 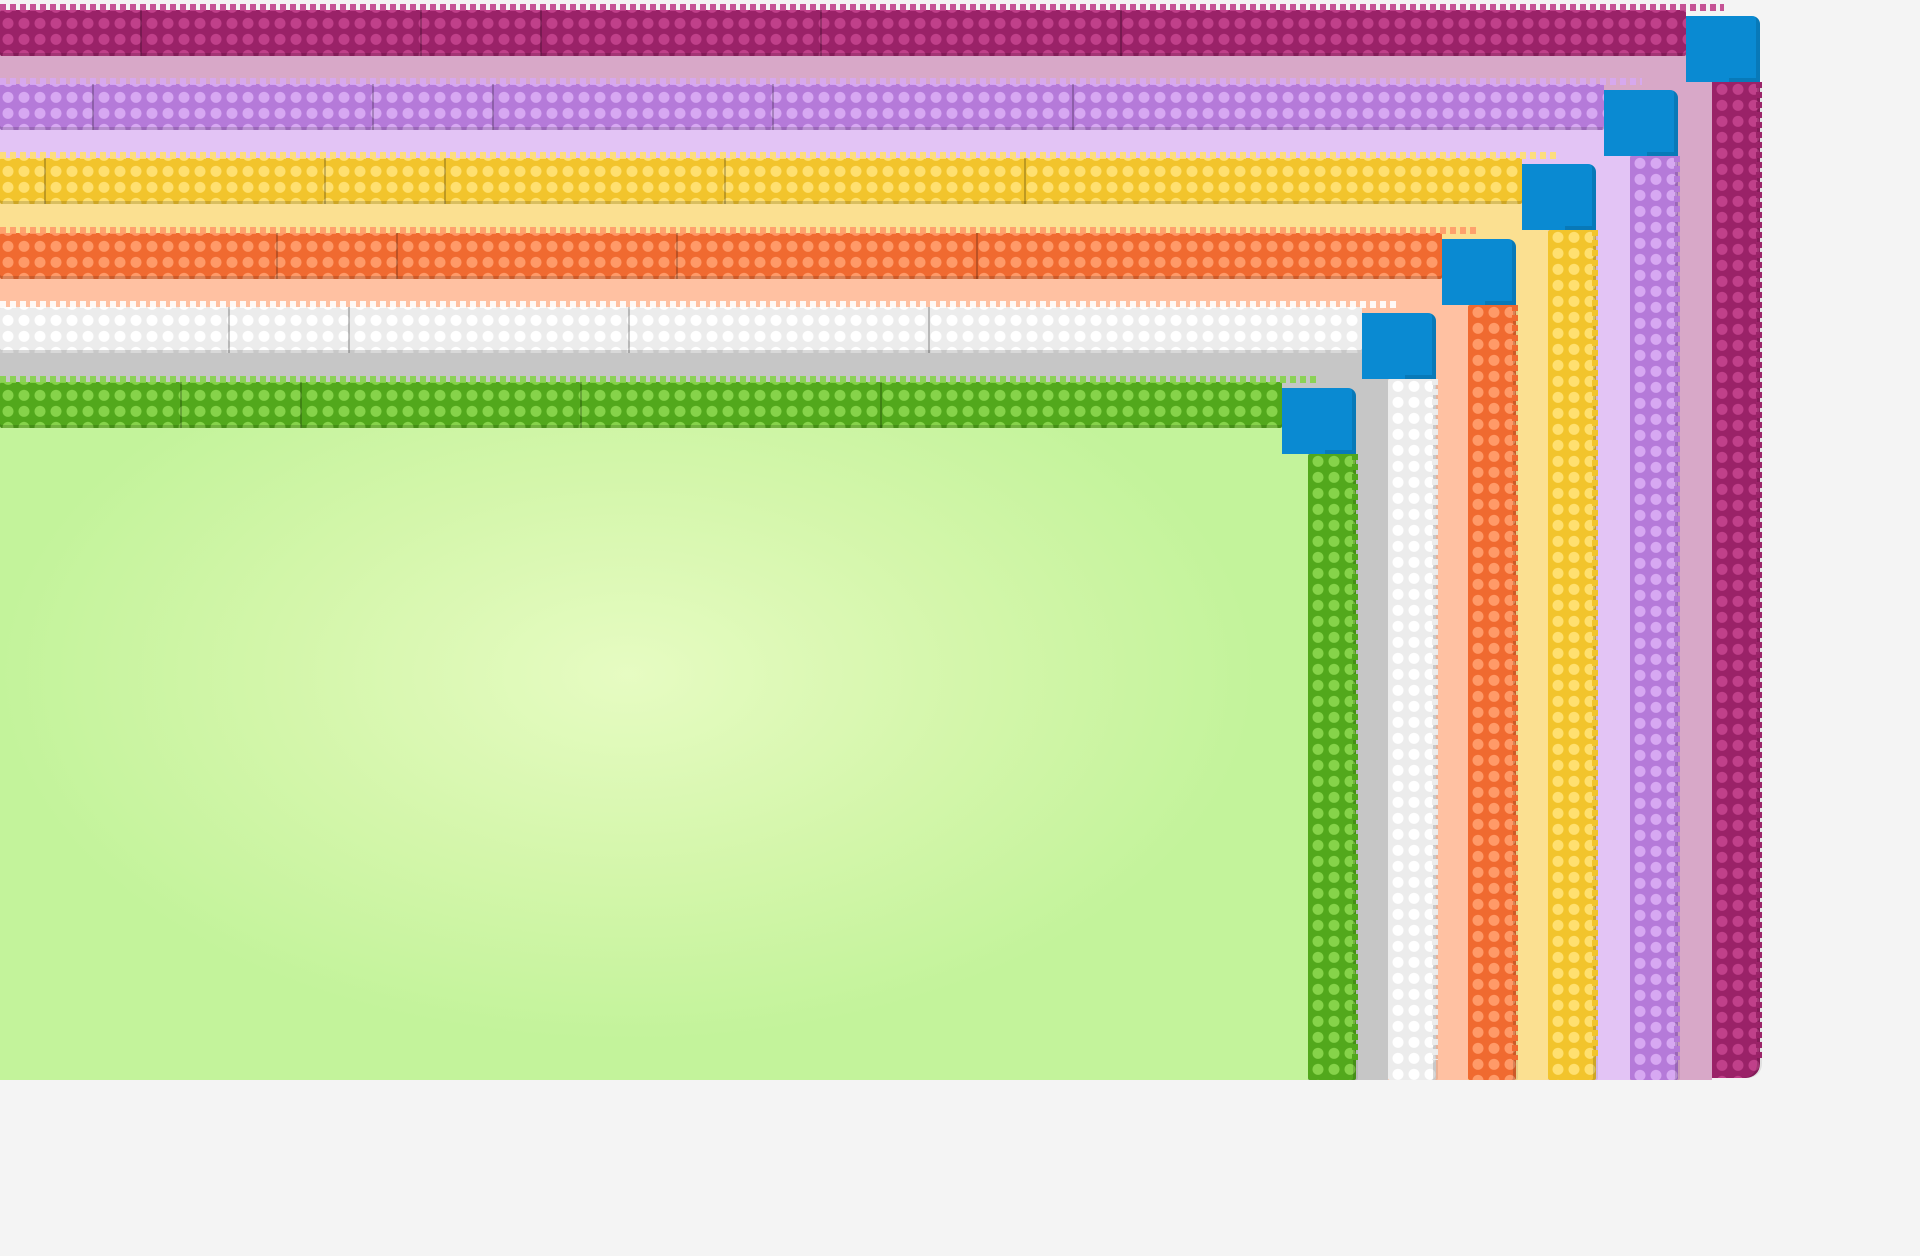 What do you see at coordinates (1736, 580) in the screenshot?
I see `frame-magenta-side-bar` at bounding box center [1736, 580].